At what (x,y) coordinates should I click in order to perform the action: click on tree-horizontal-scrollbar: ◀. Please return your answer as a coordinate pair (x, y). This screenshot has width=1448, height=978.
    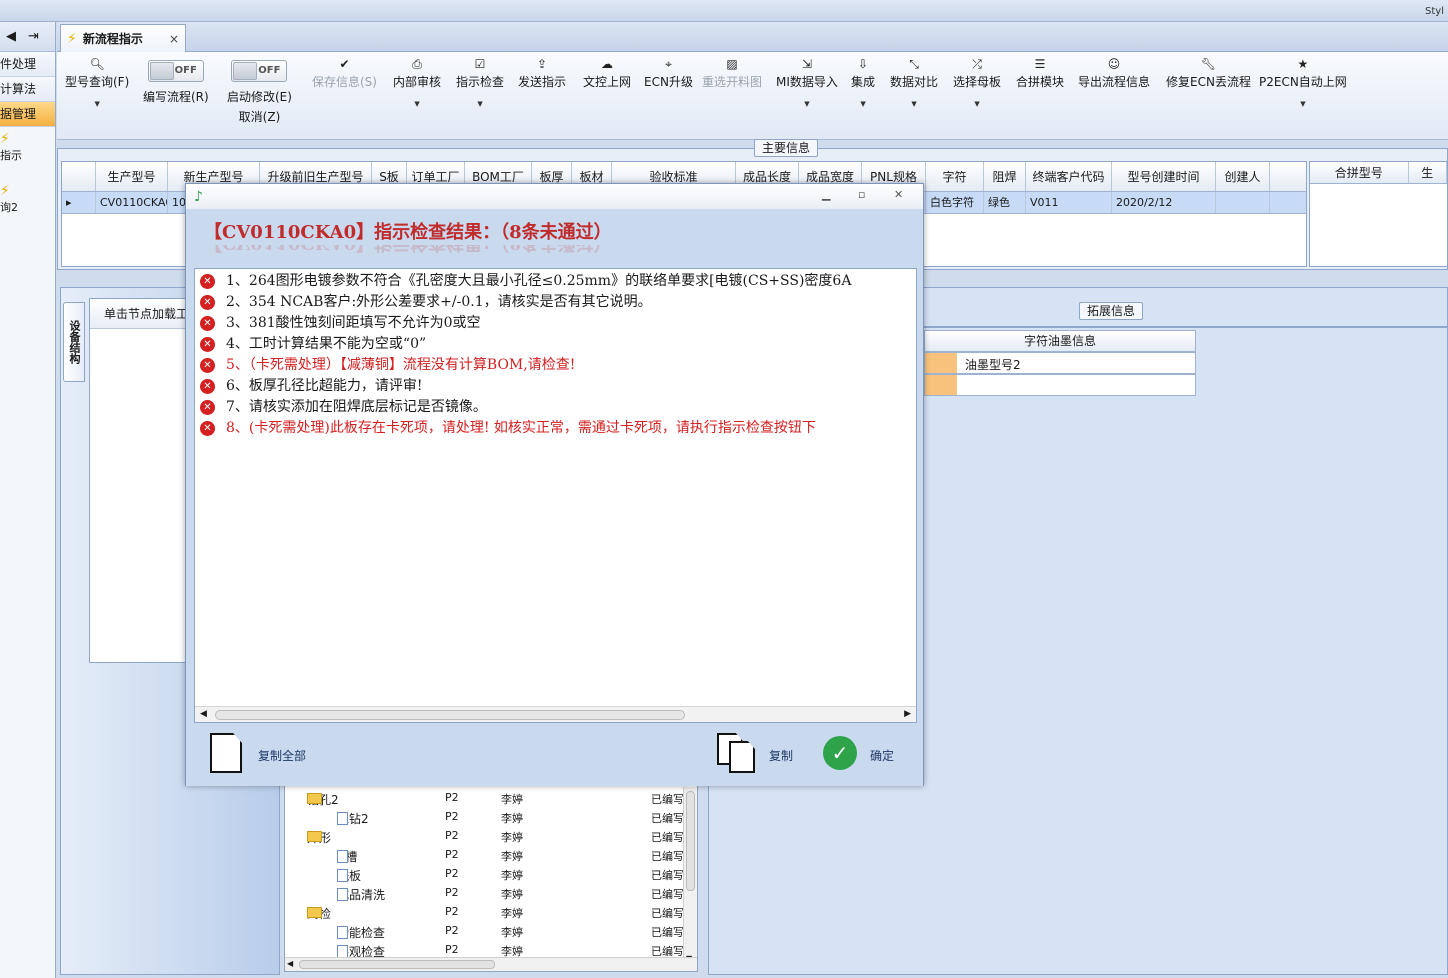
    Looking at the image, I should click on (491, 964).